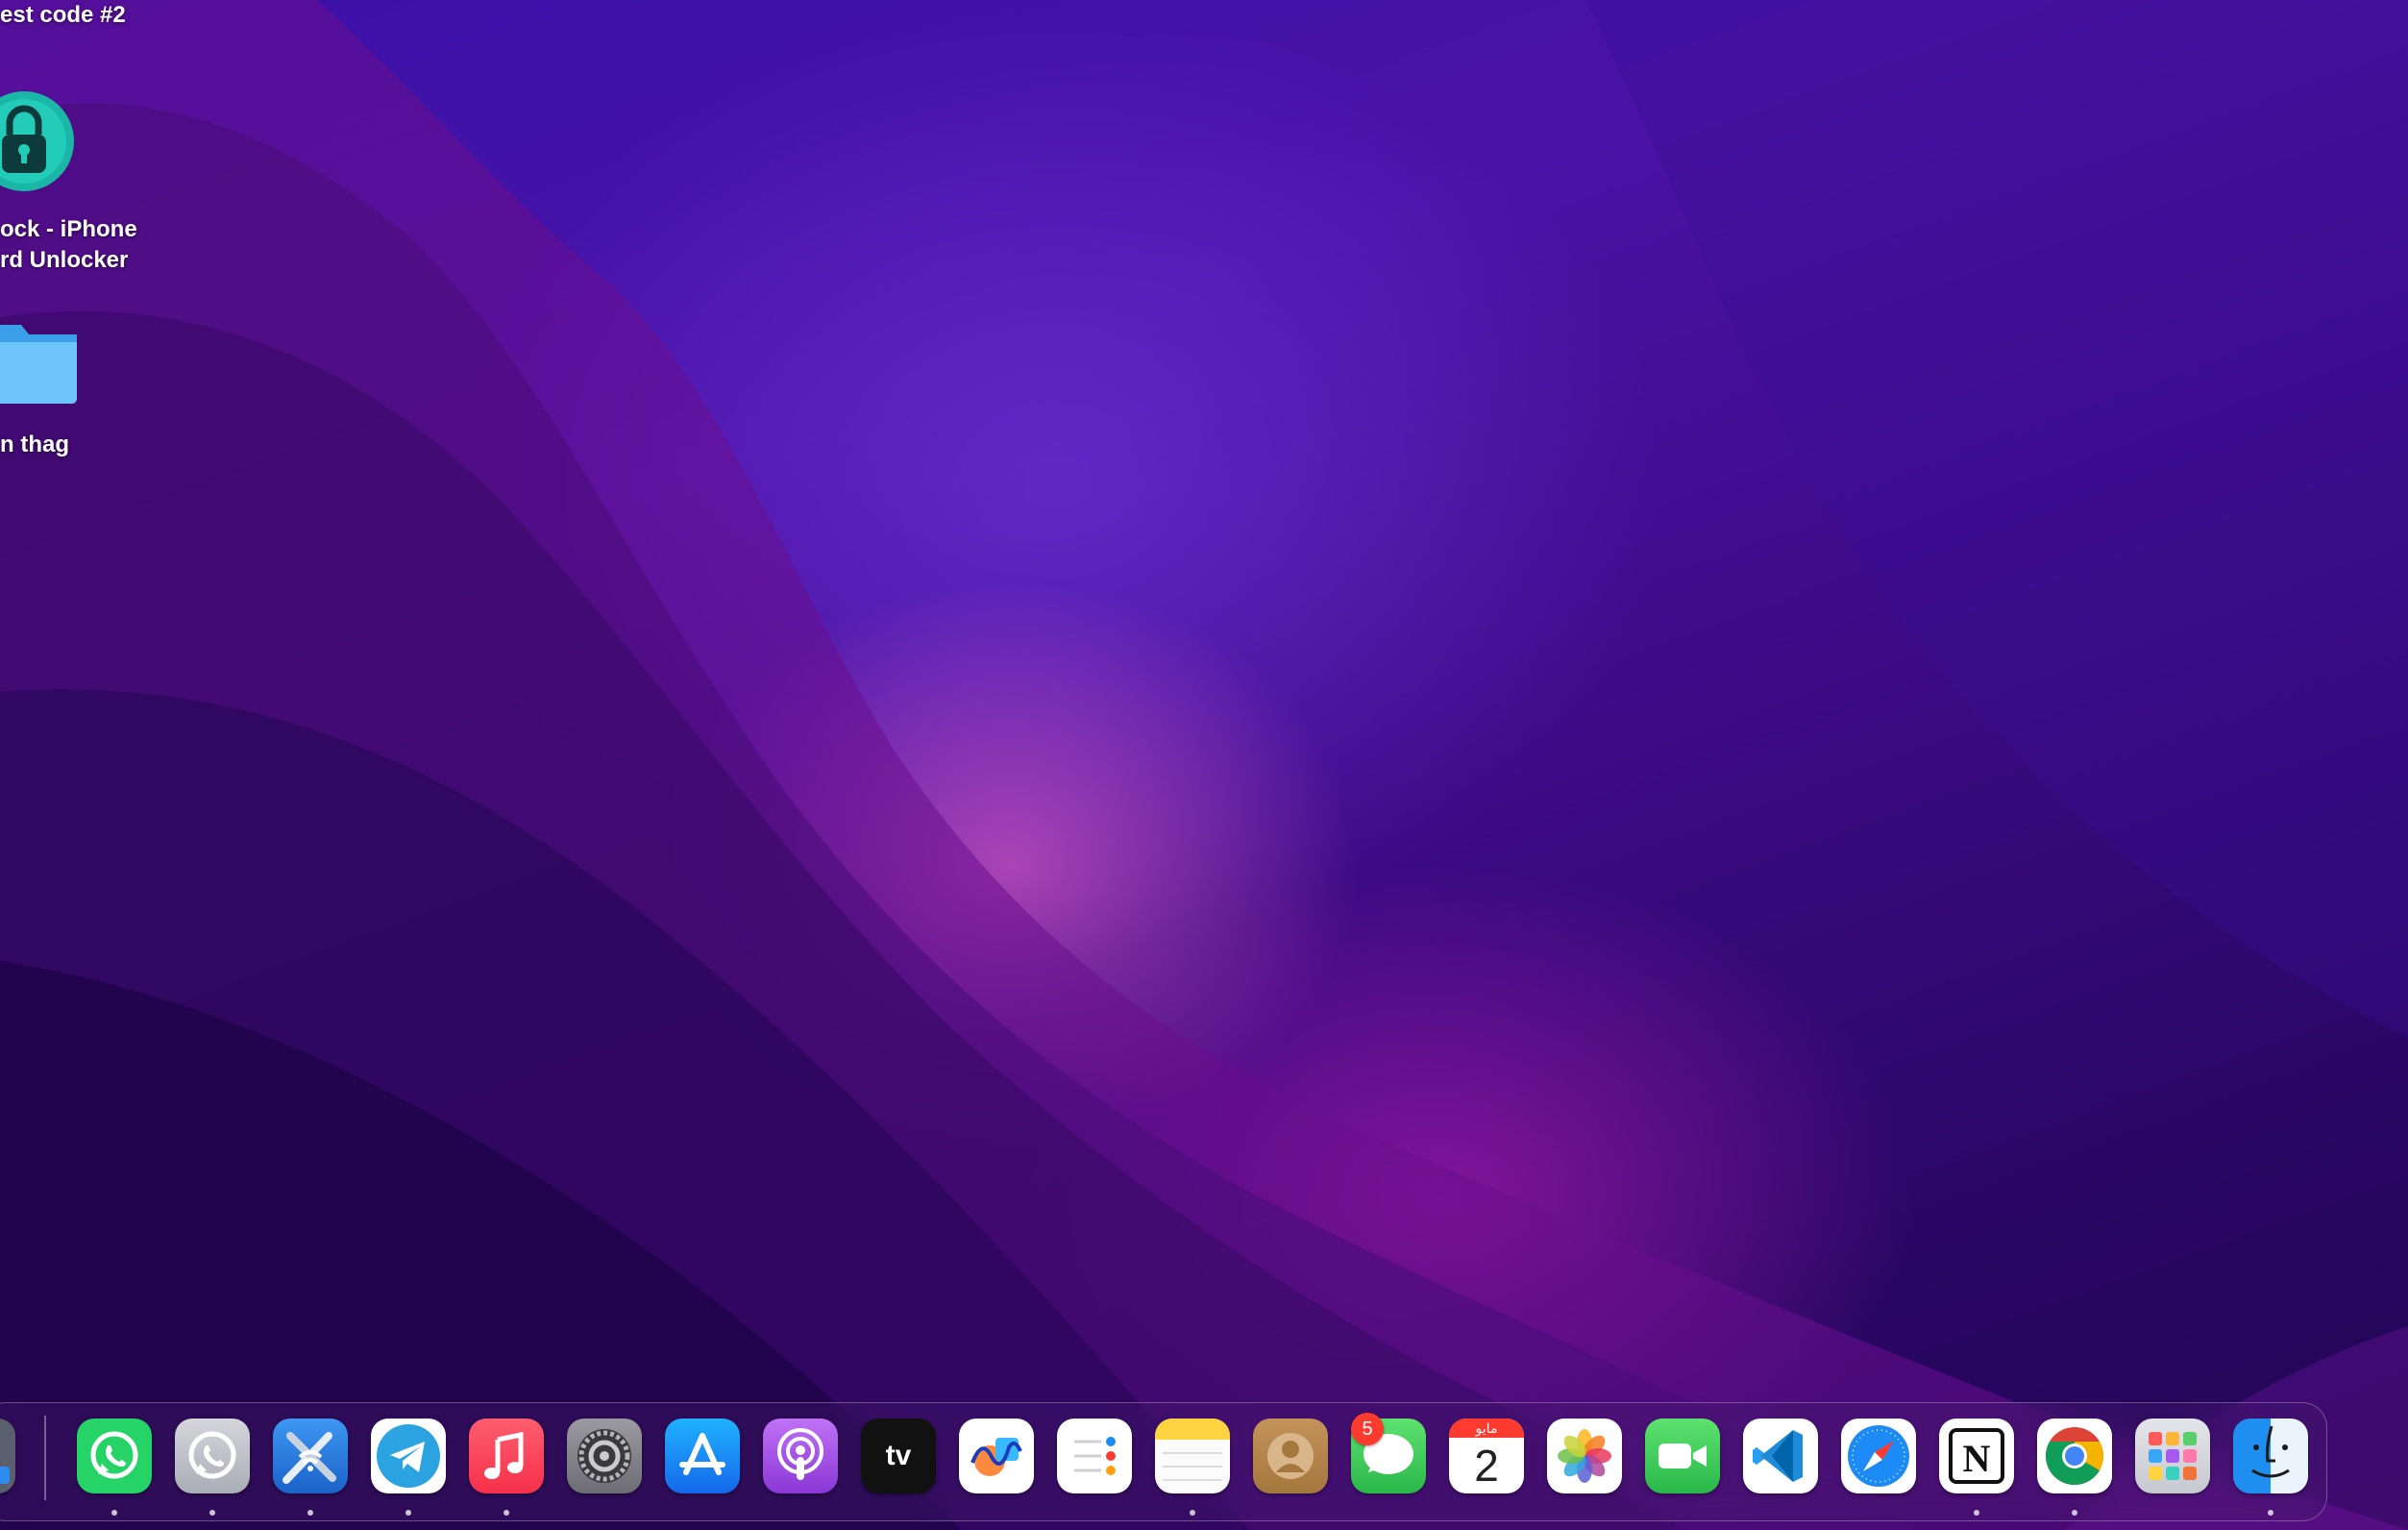  I want to click on vscode-icon, so click(1780, 1456).